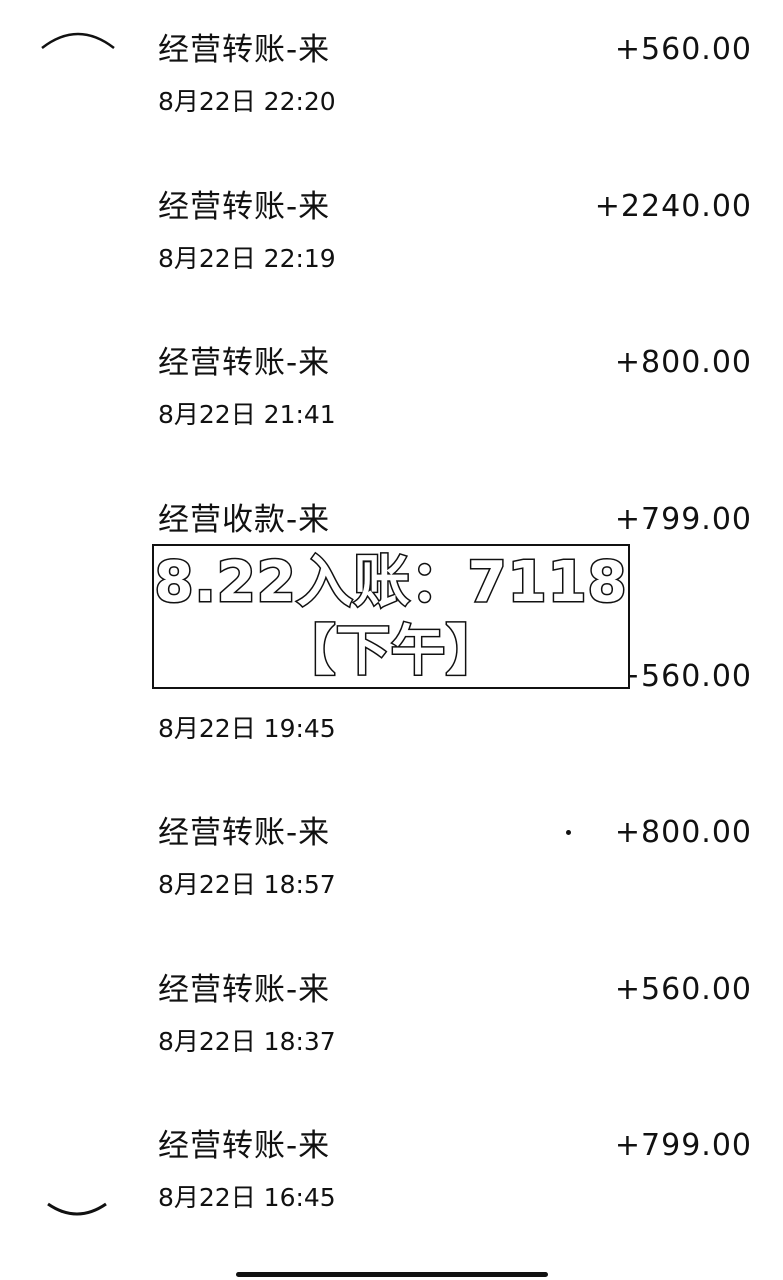 The width and height of the screenshot is (783, 1280). Describe the element at coordinates (247, 258) in the screenshot. I see `transaction-date: 8月22日 22:19` at that location.